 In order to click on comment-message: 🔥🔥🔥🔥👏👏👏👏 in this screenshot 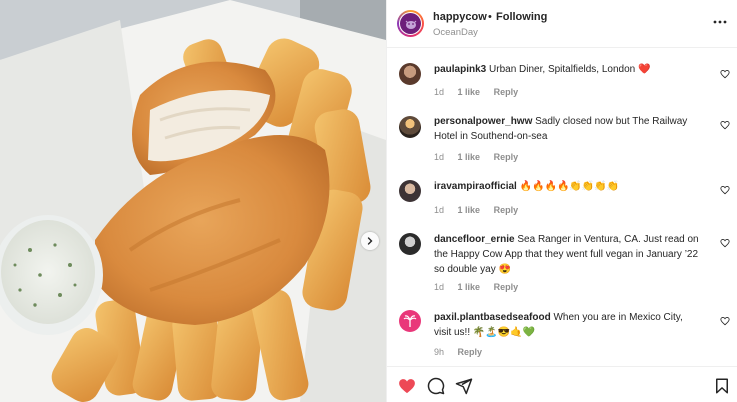, I will do `click(569, 186)`.